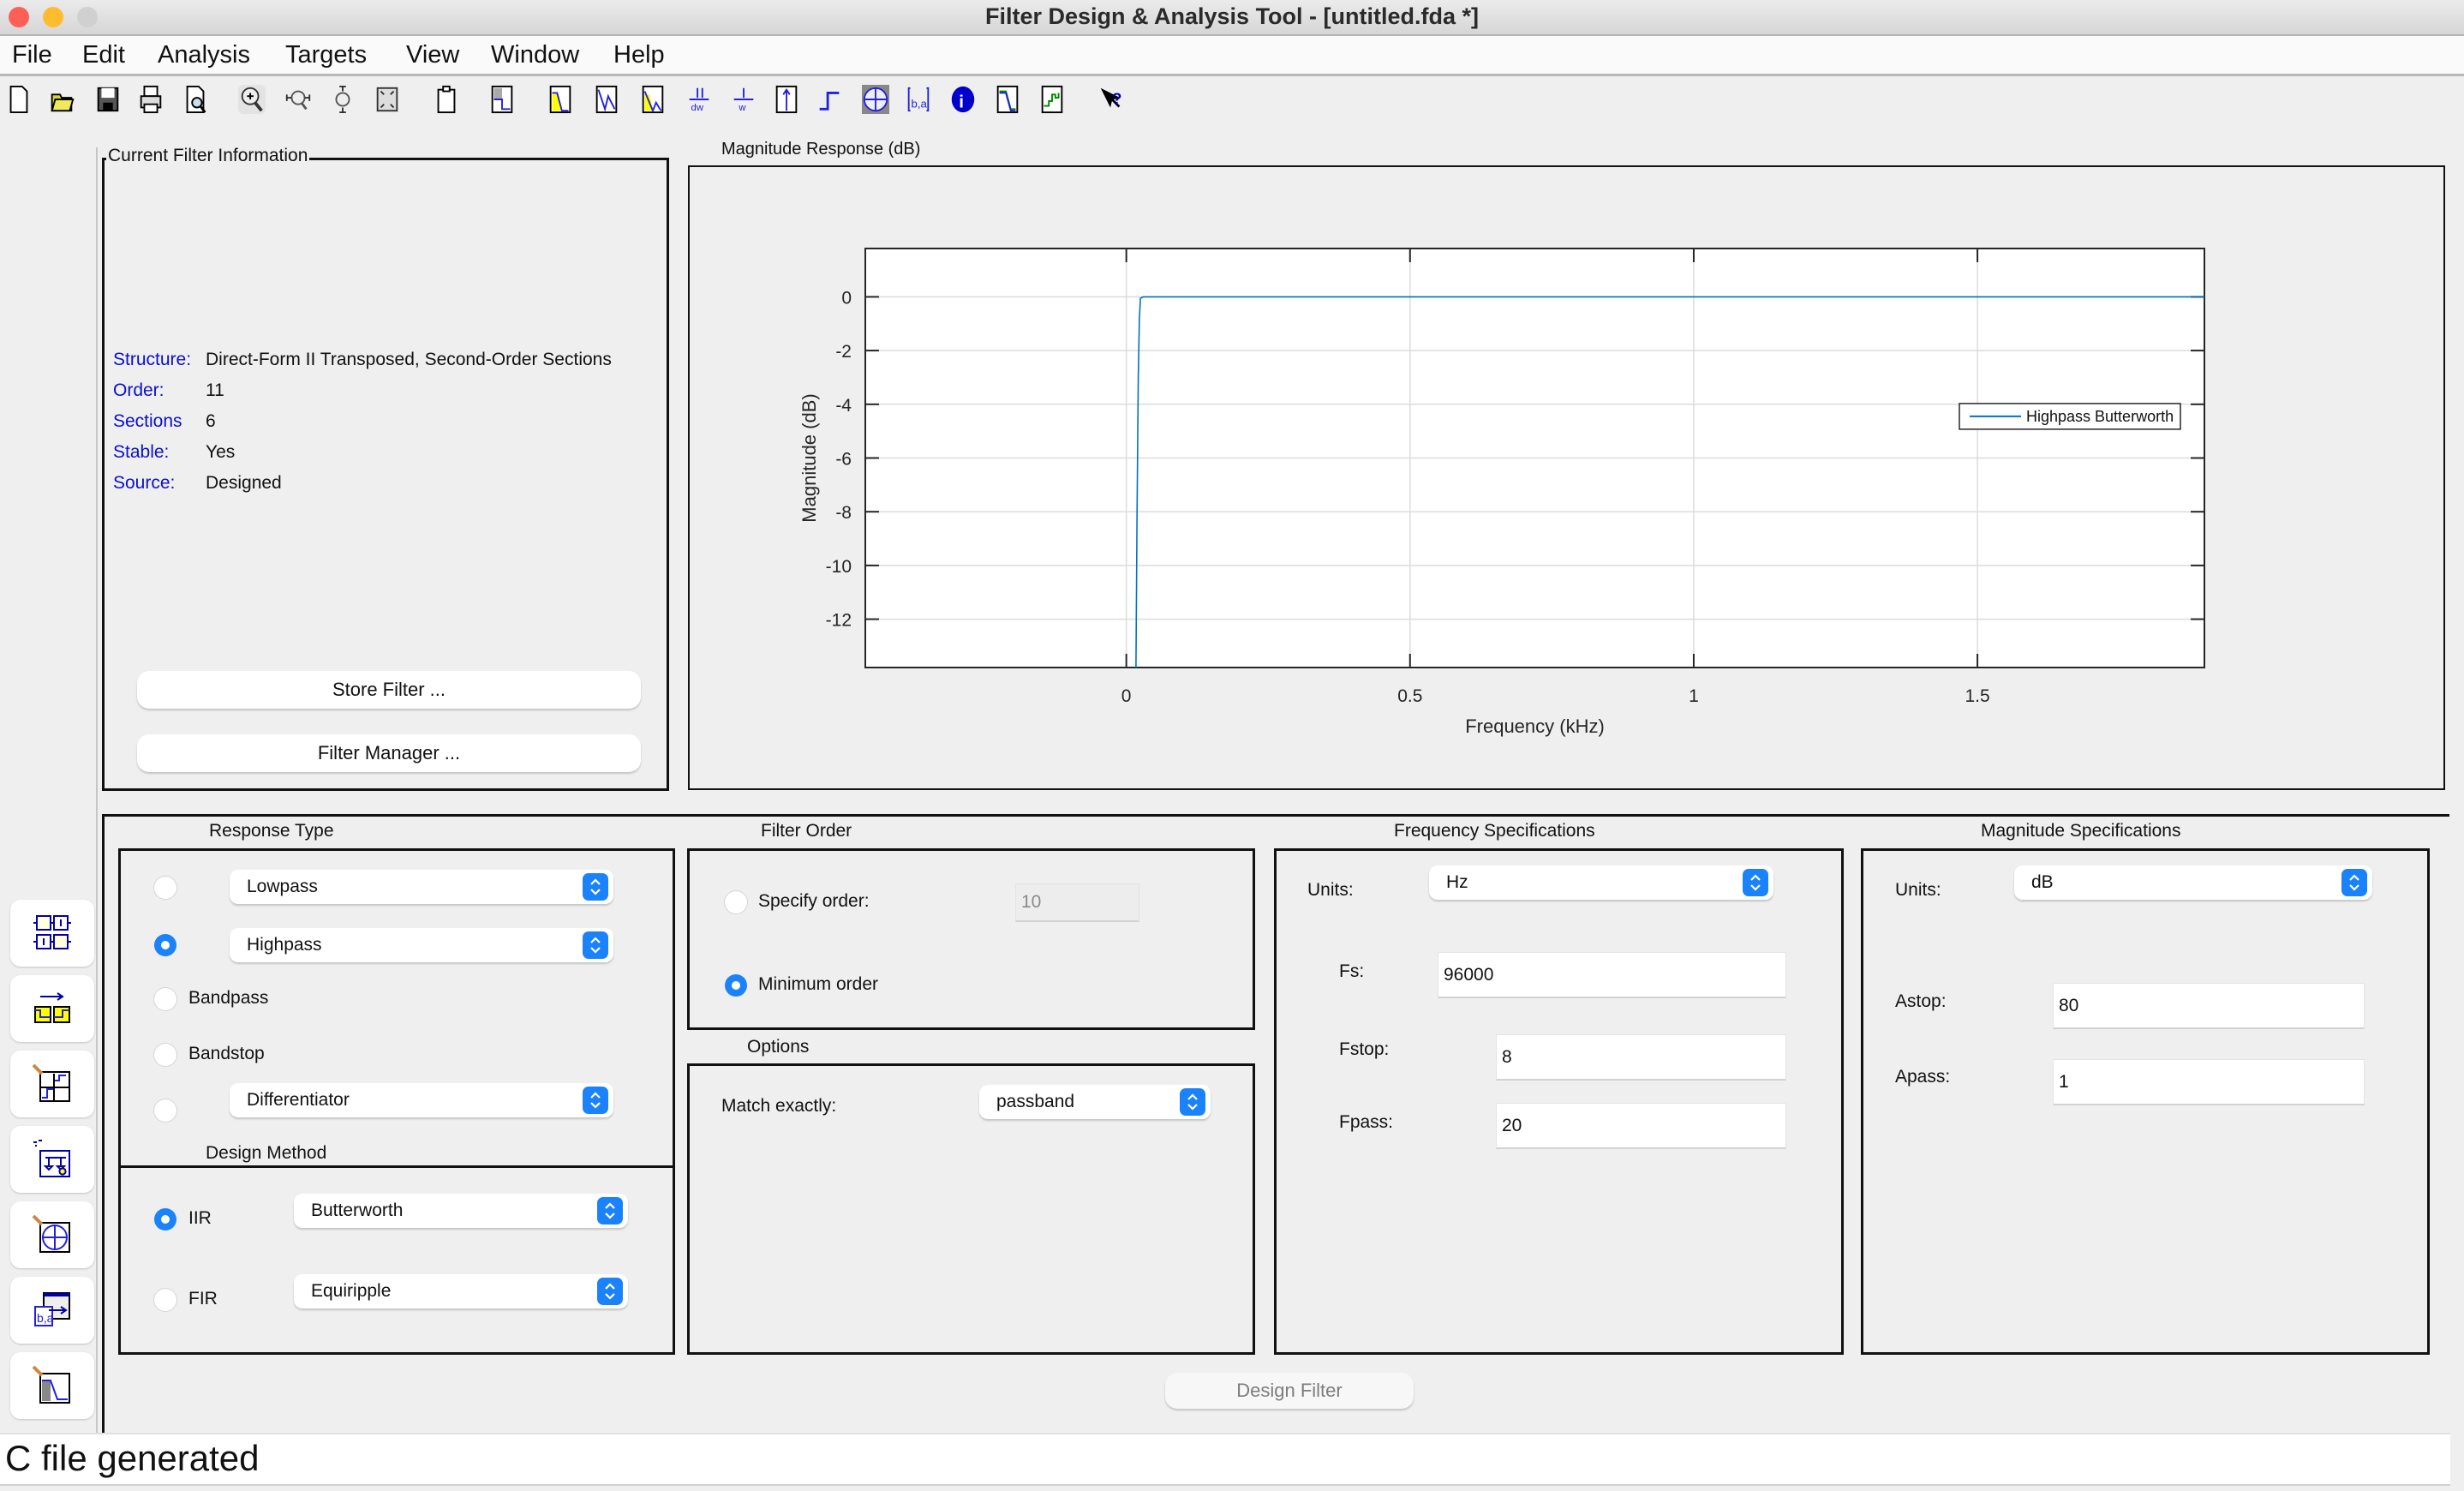 This screenshot has width=2464, height=1491. I want to click on pole-zero-editor-button, so click(52, 1234).